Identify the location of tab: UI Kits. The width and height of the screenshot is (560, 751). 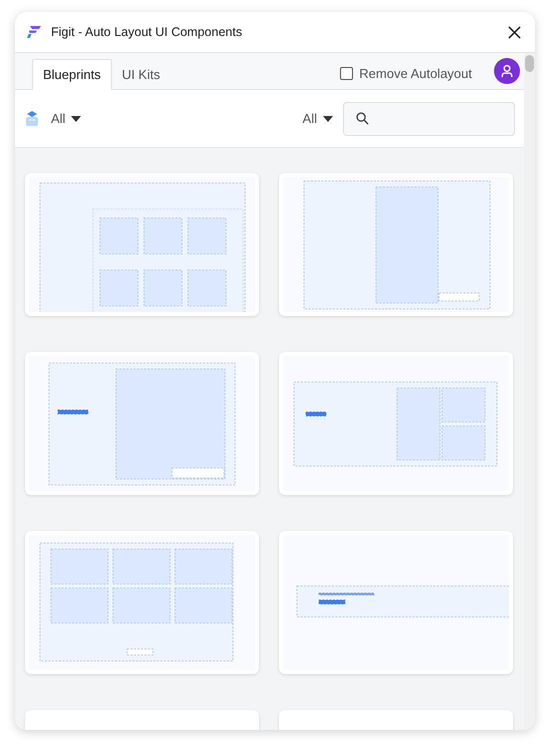
(141, 74).